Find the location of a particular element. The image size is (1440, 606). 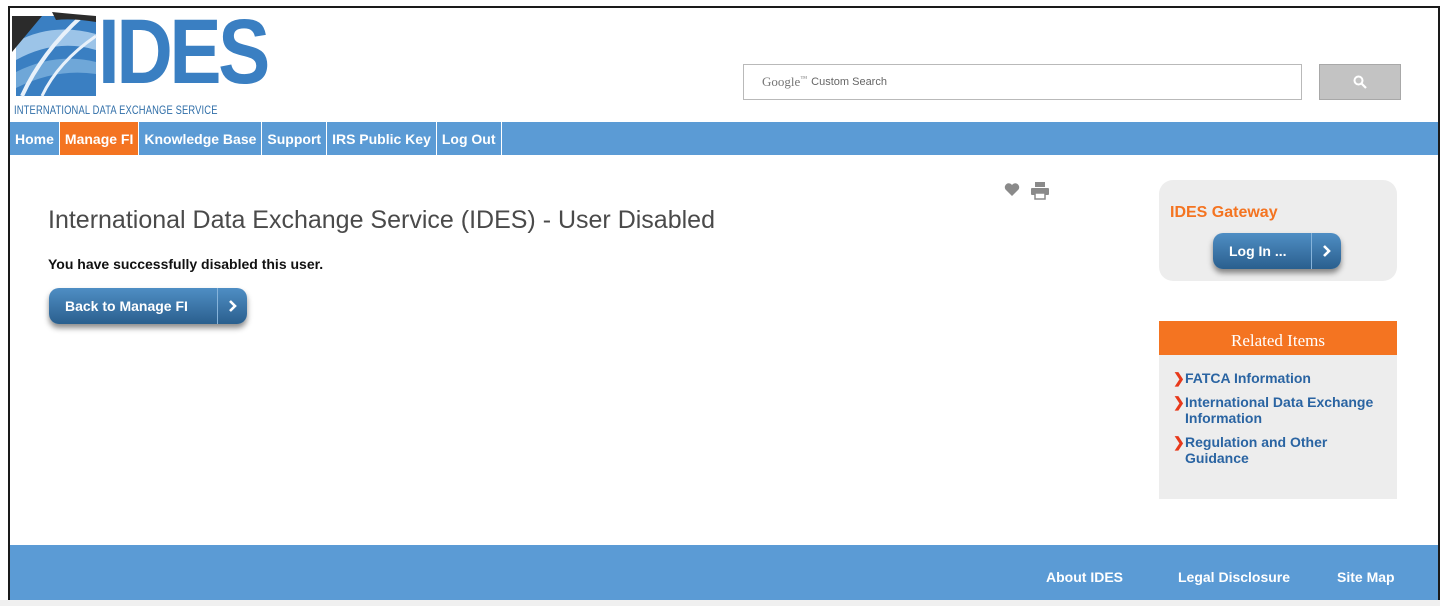

search-input: Google™ Custom Search is located at coordinates (1022, 82).